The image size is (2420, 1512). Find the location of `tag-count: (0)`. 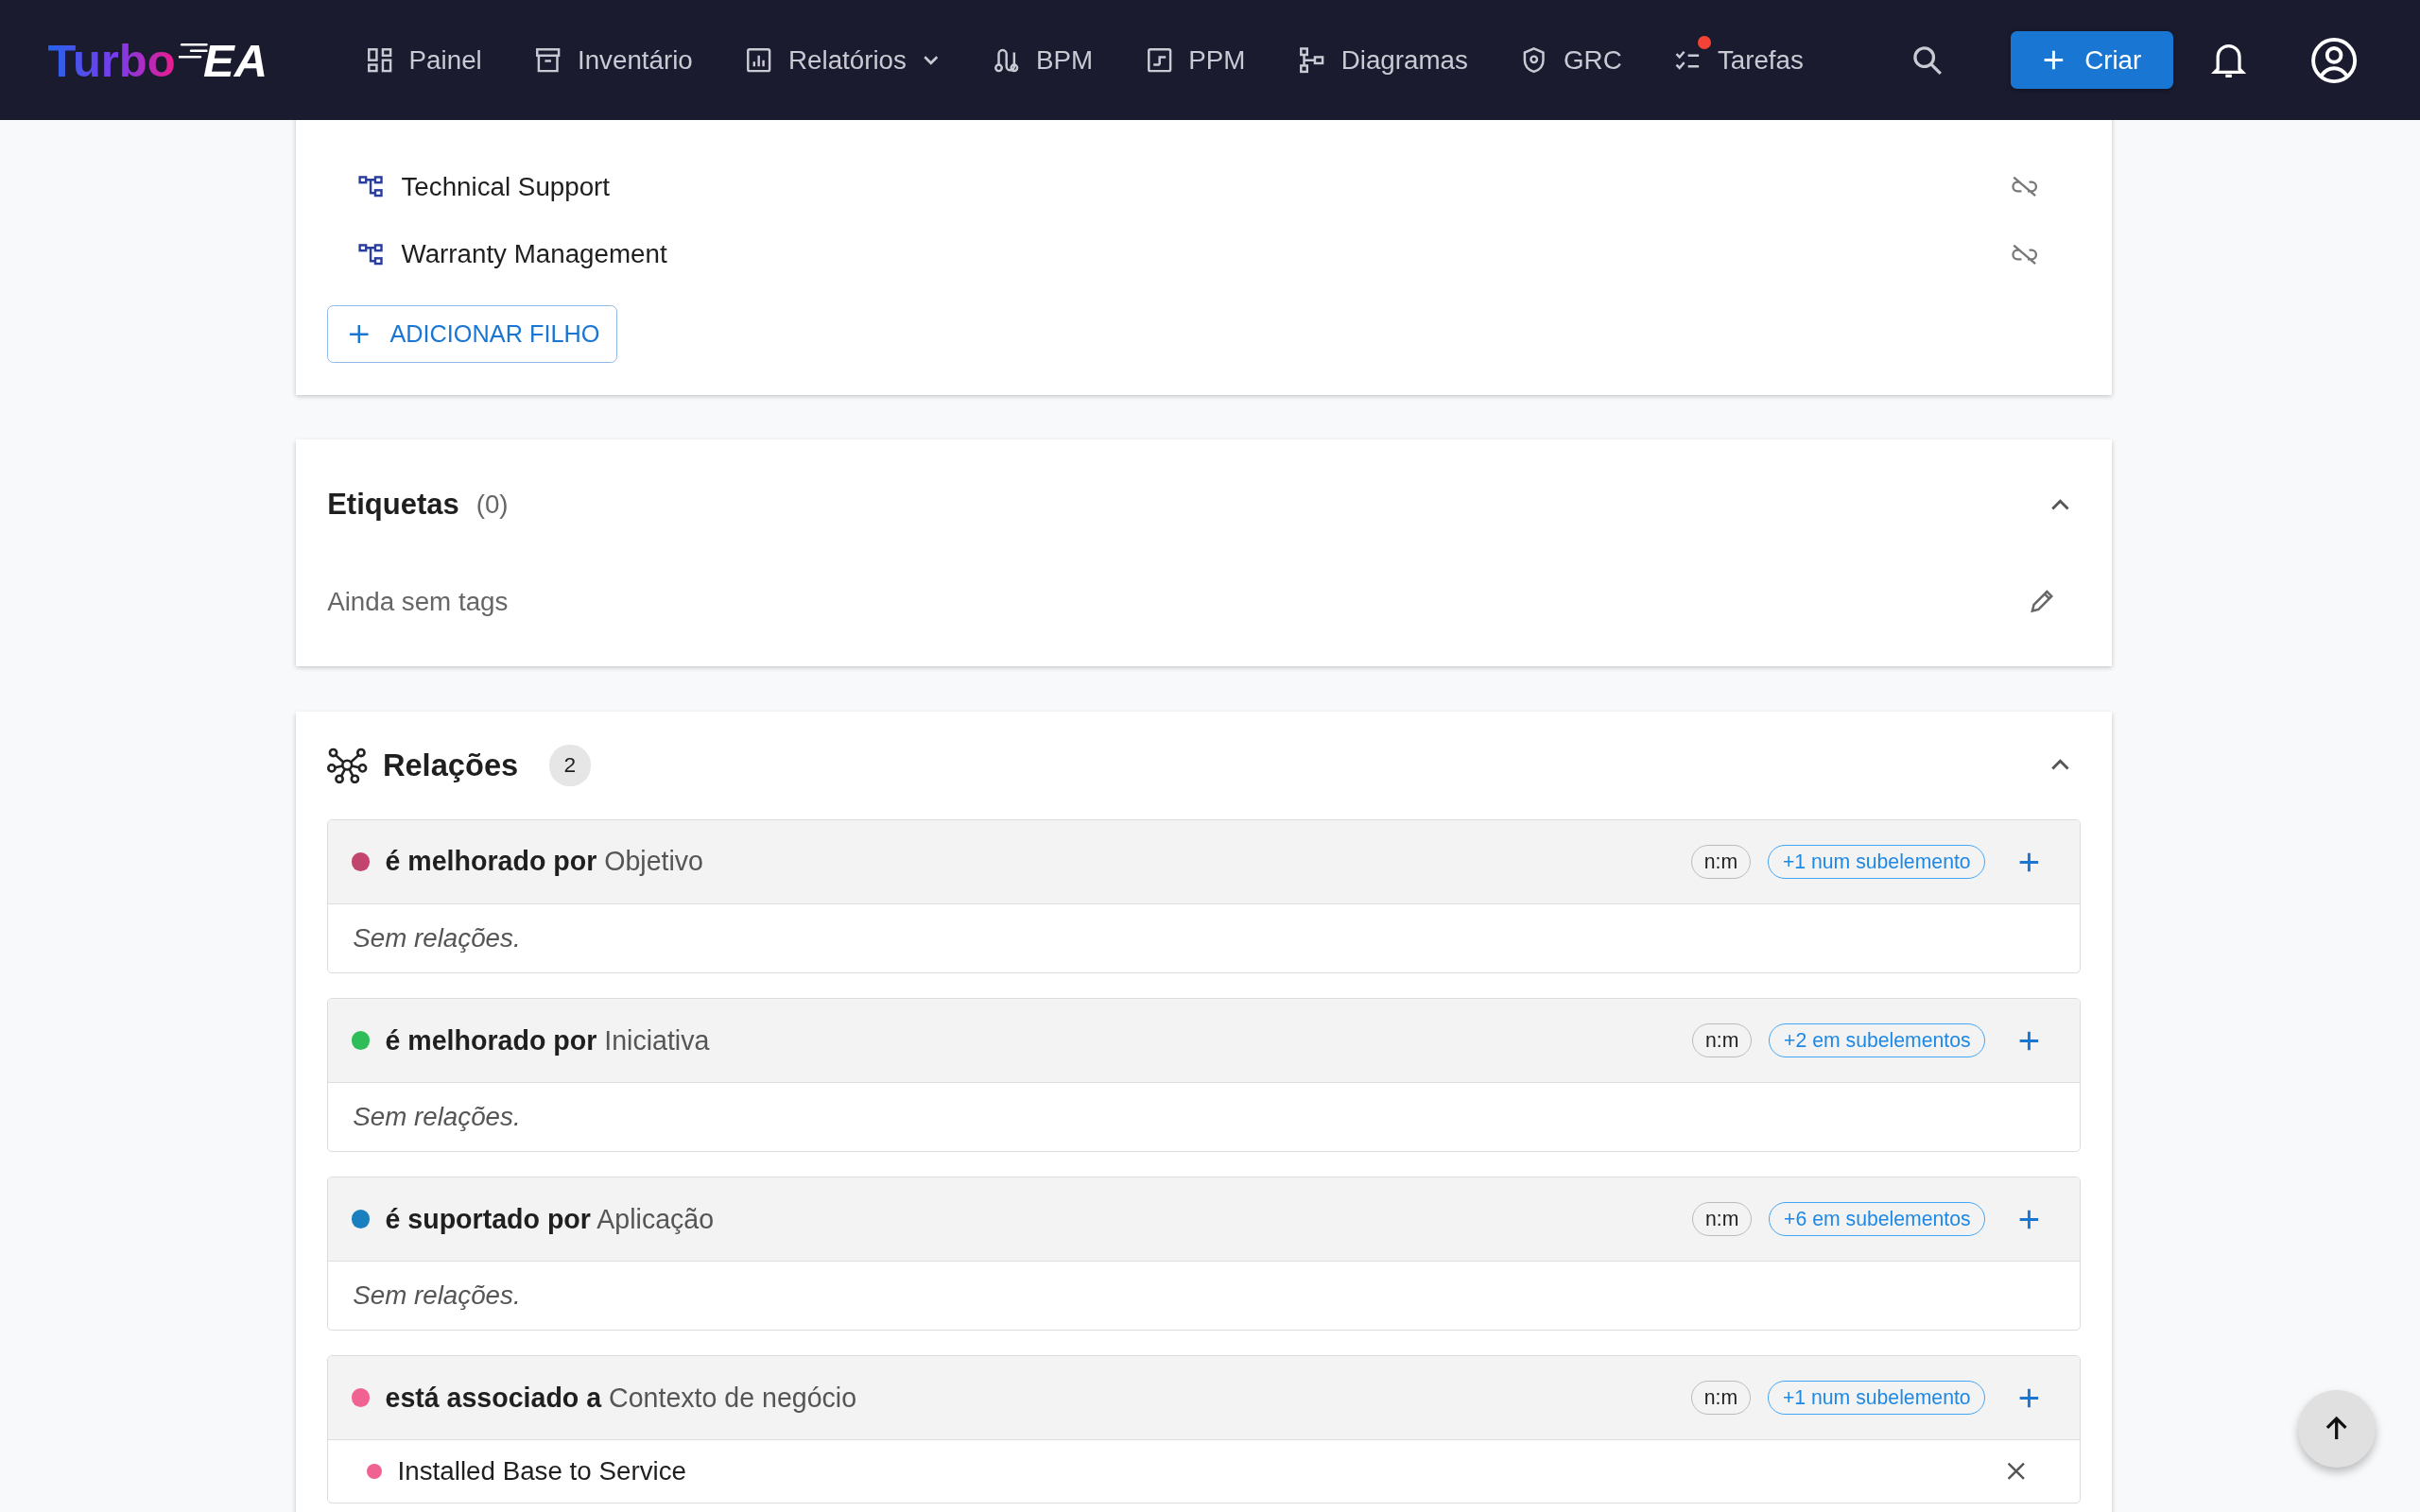

tag-count: (0) is located at coordinates (492, 504).